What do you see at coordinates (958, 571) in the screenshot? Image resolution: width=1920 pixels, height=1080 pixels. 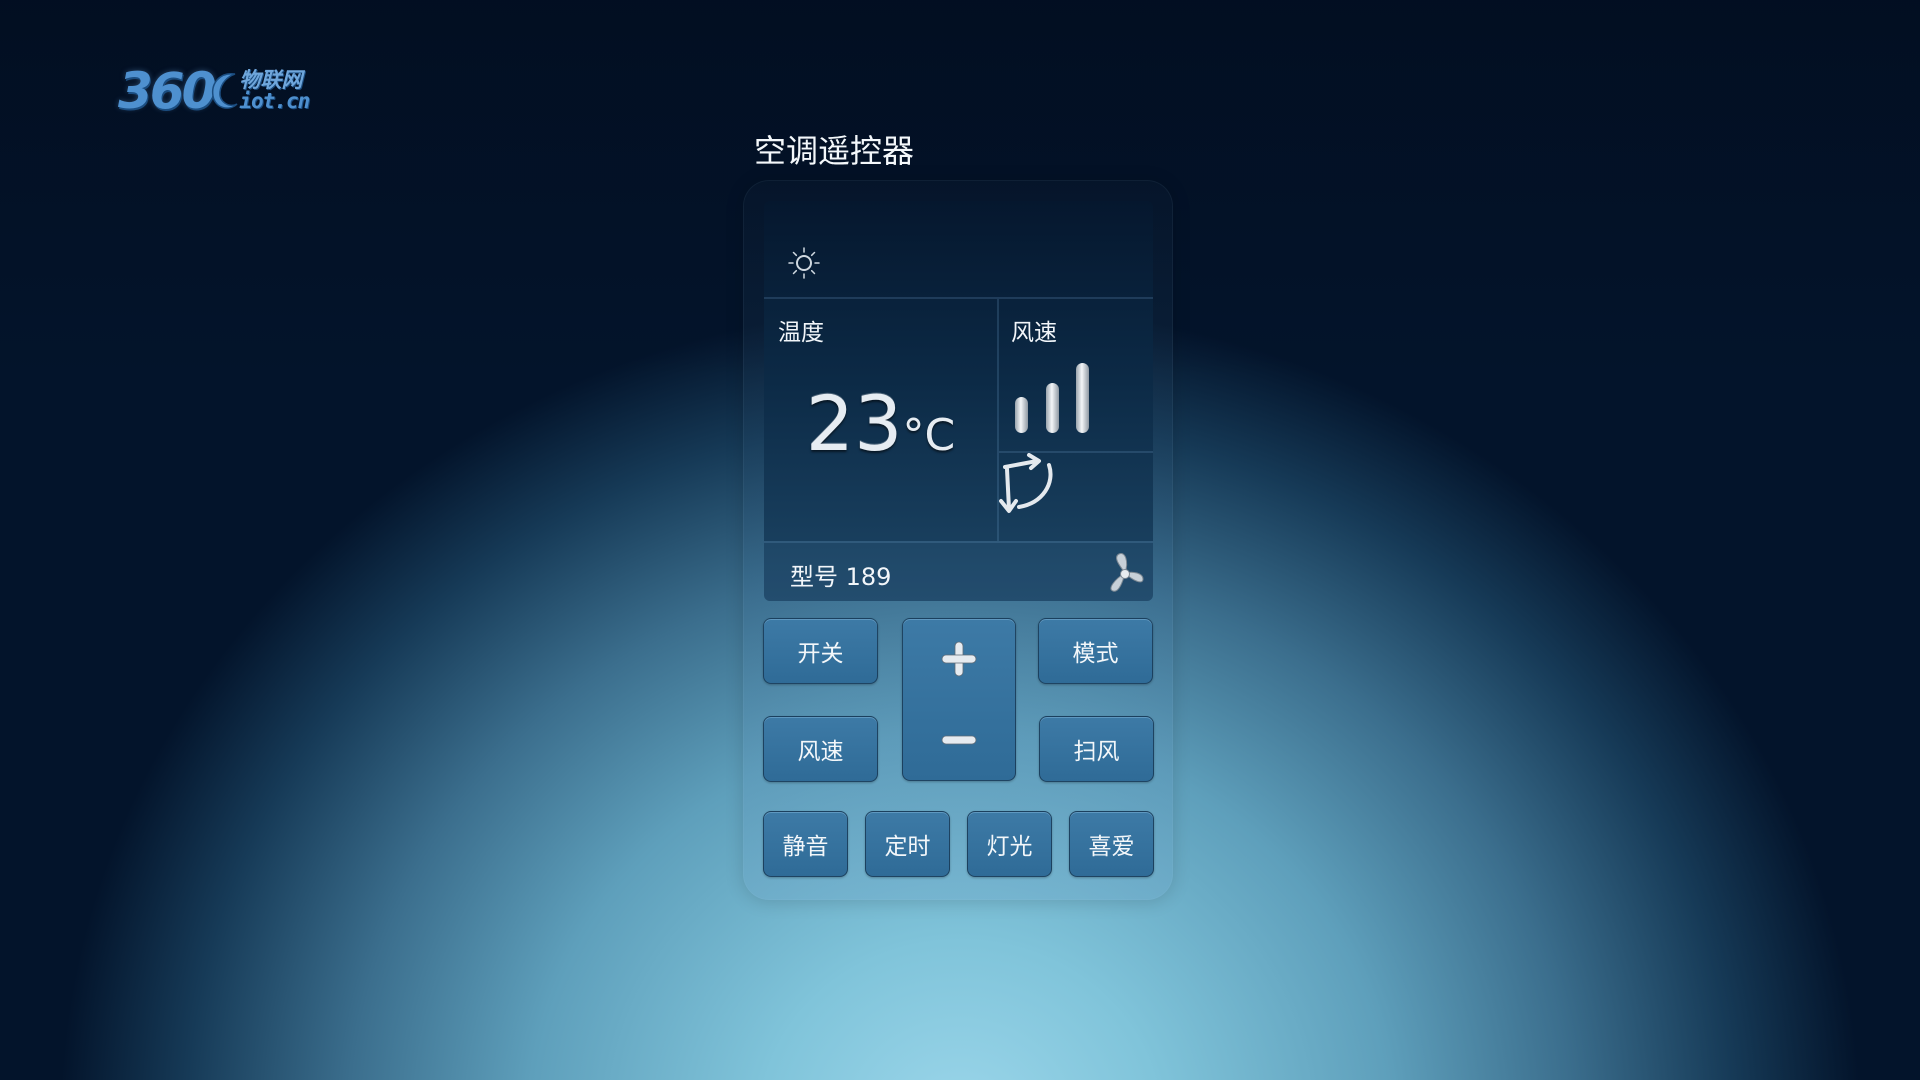 I see `model-row: 型号 189` at bounding box center [958, 571].